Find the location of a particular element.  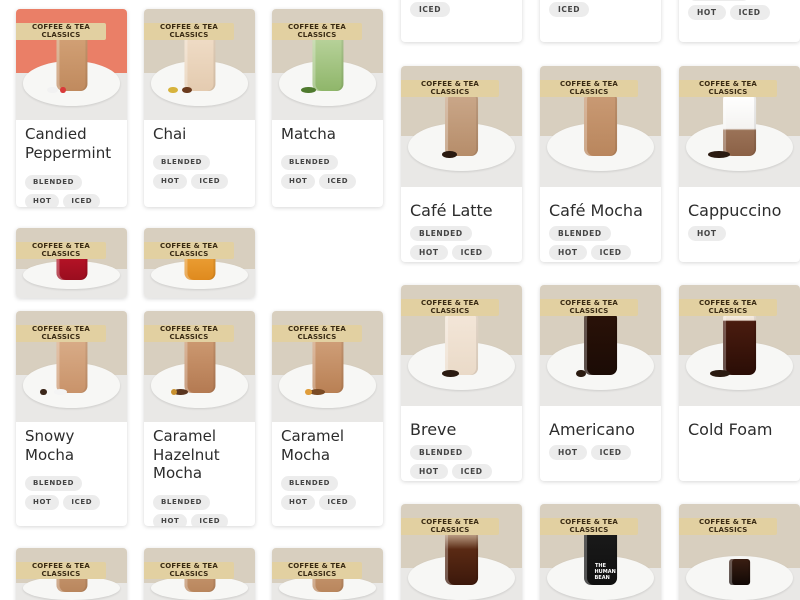

item-name: Chai is located at coordinates (169, 134).